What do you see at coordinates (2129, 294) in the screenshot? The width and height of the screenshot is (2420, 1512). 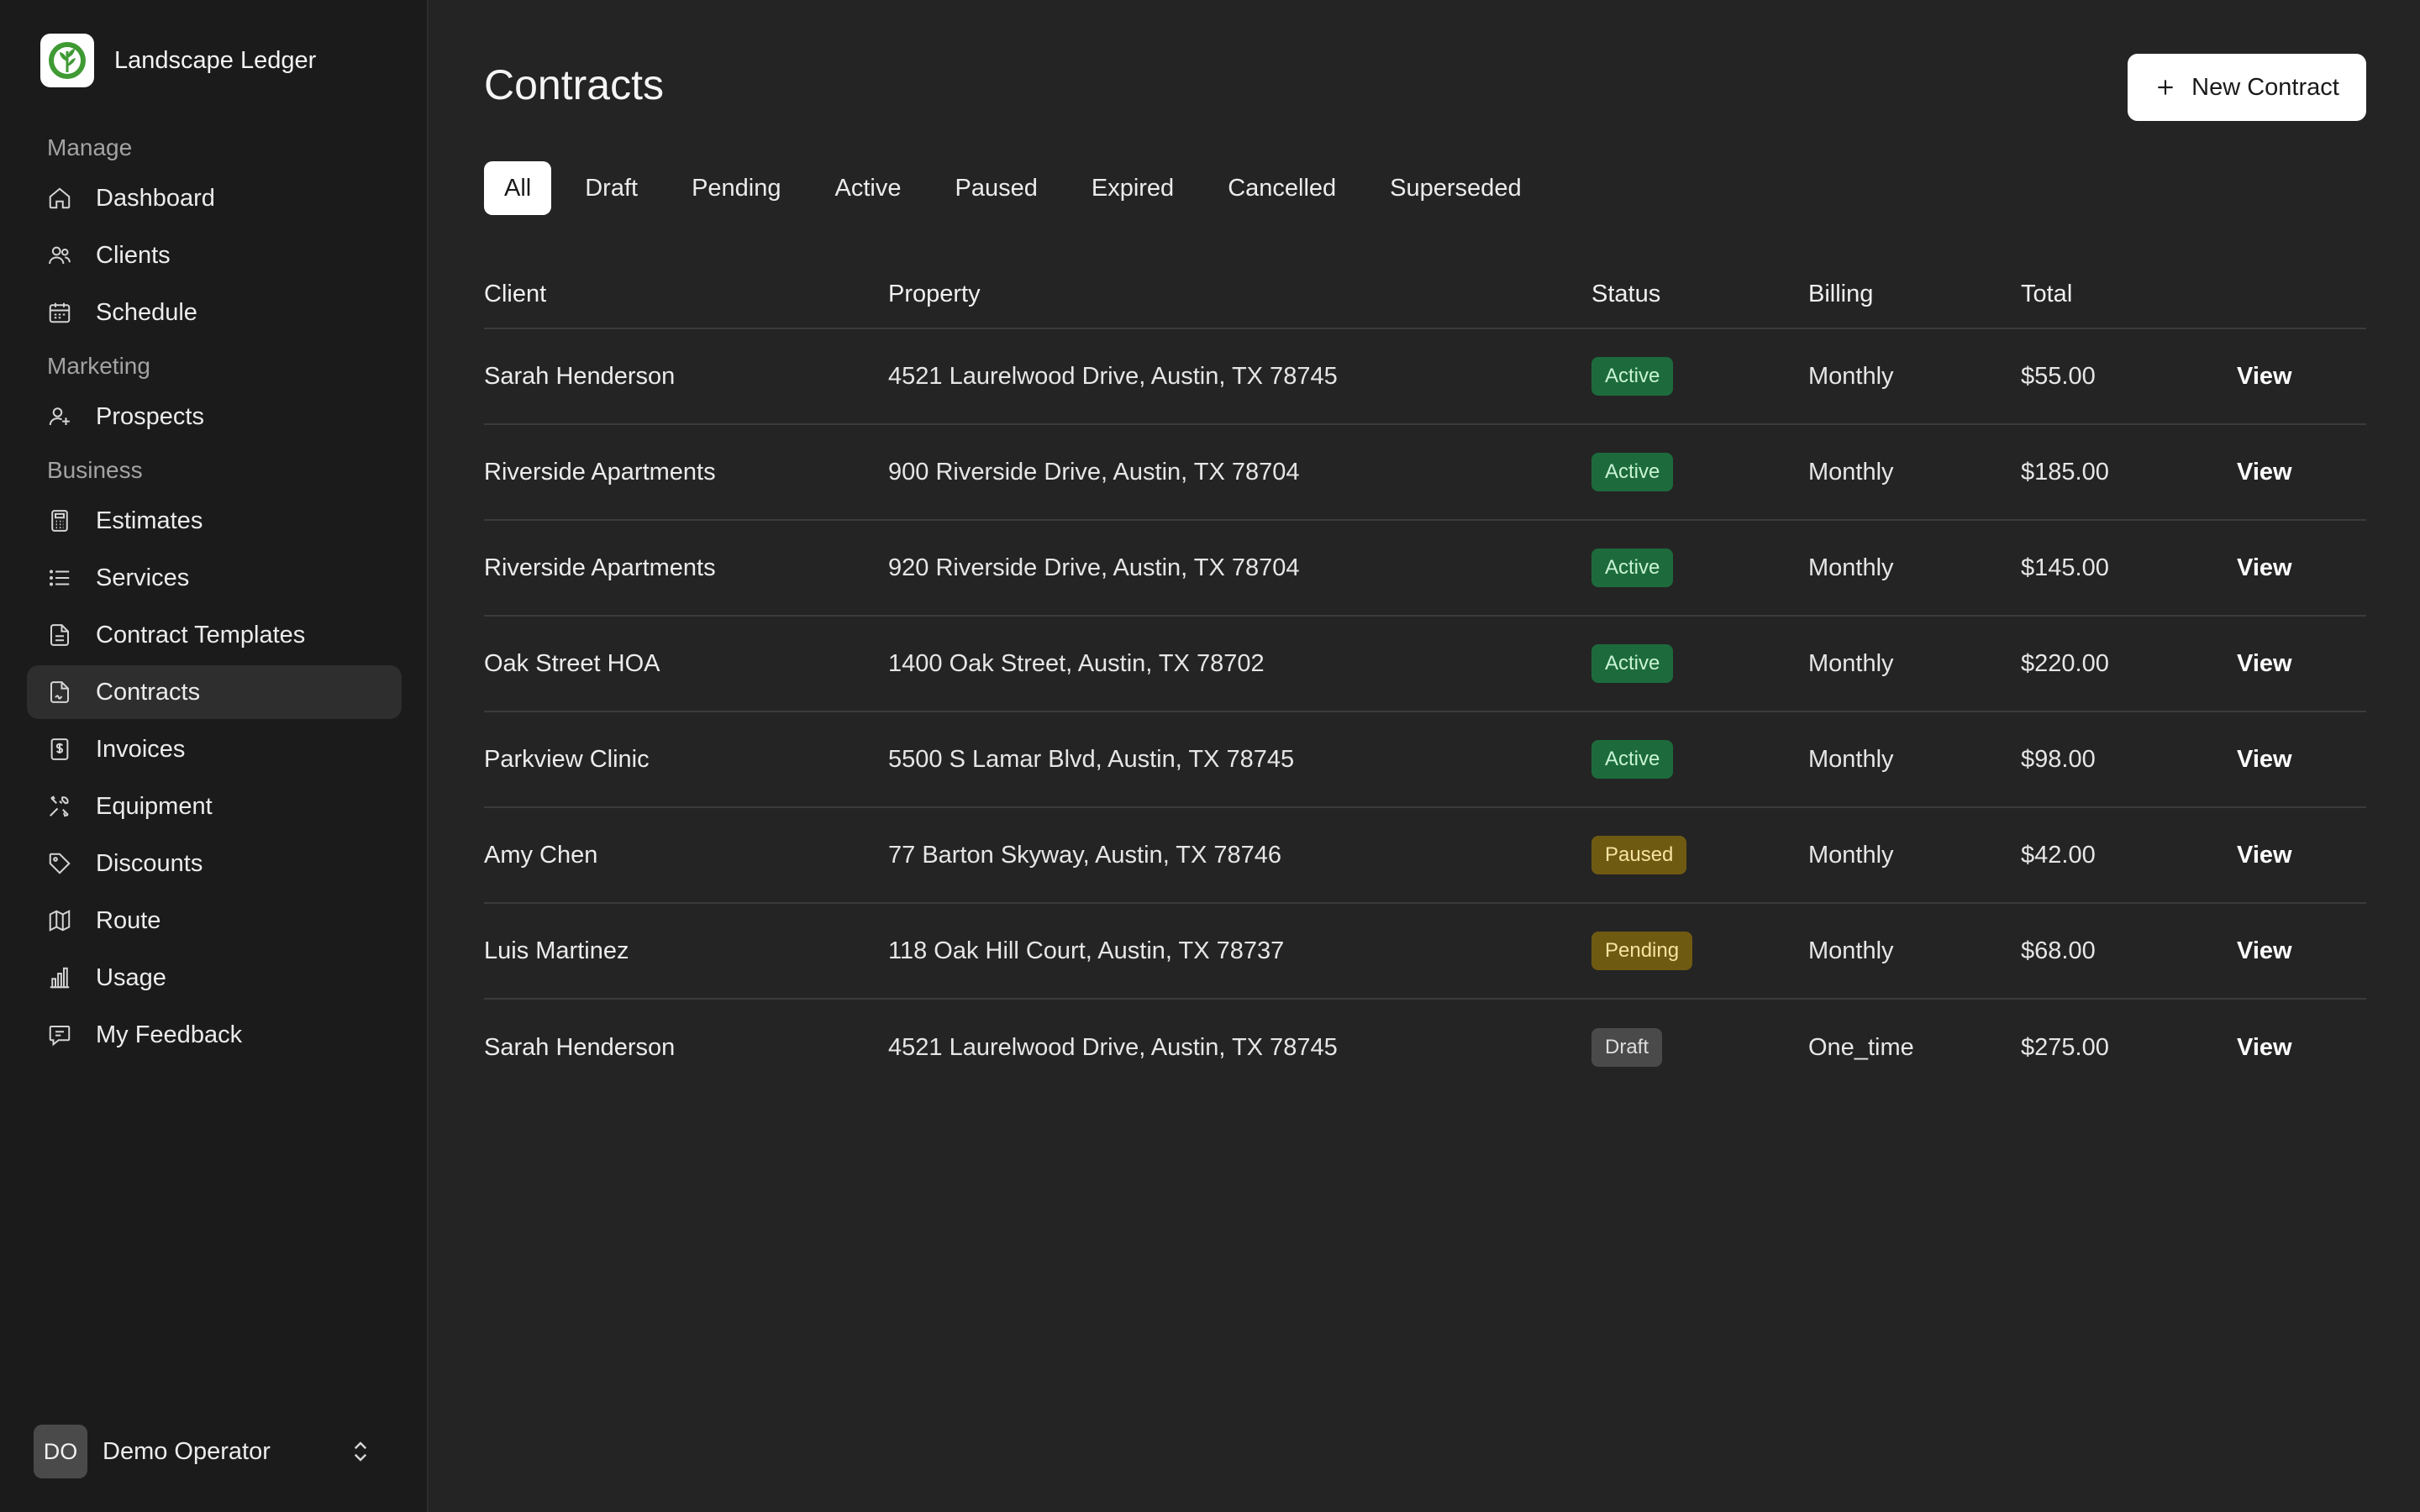 I see `column-header-total: Total` at bounding box center [2129, 294].